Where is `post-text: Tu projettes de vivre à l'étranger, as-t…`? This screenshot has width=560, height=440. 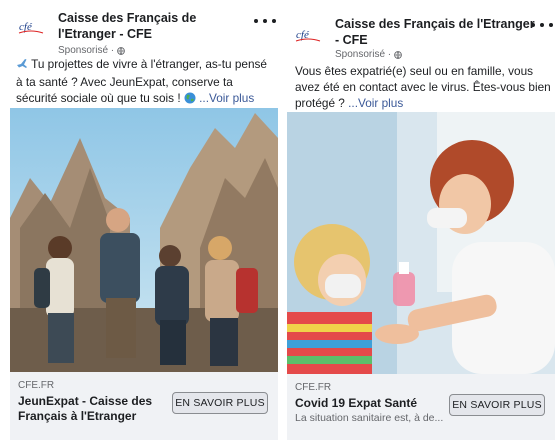 post-text: Tu projettes de vivre à l'étranger, as-t… is located at coordinates (145, 82).